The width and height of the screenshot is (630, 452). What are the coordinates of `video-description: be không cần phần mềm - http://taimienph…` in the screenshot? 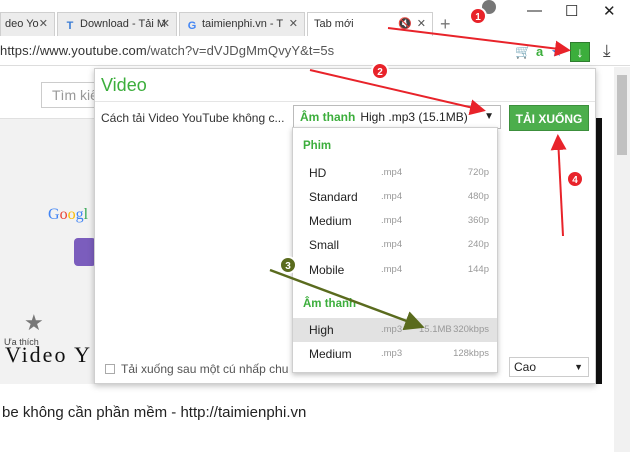 It's located at (154, 412).